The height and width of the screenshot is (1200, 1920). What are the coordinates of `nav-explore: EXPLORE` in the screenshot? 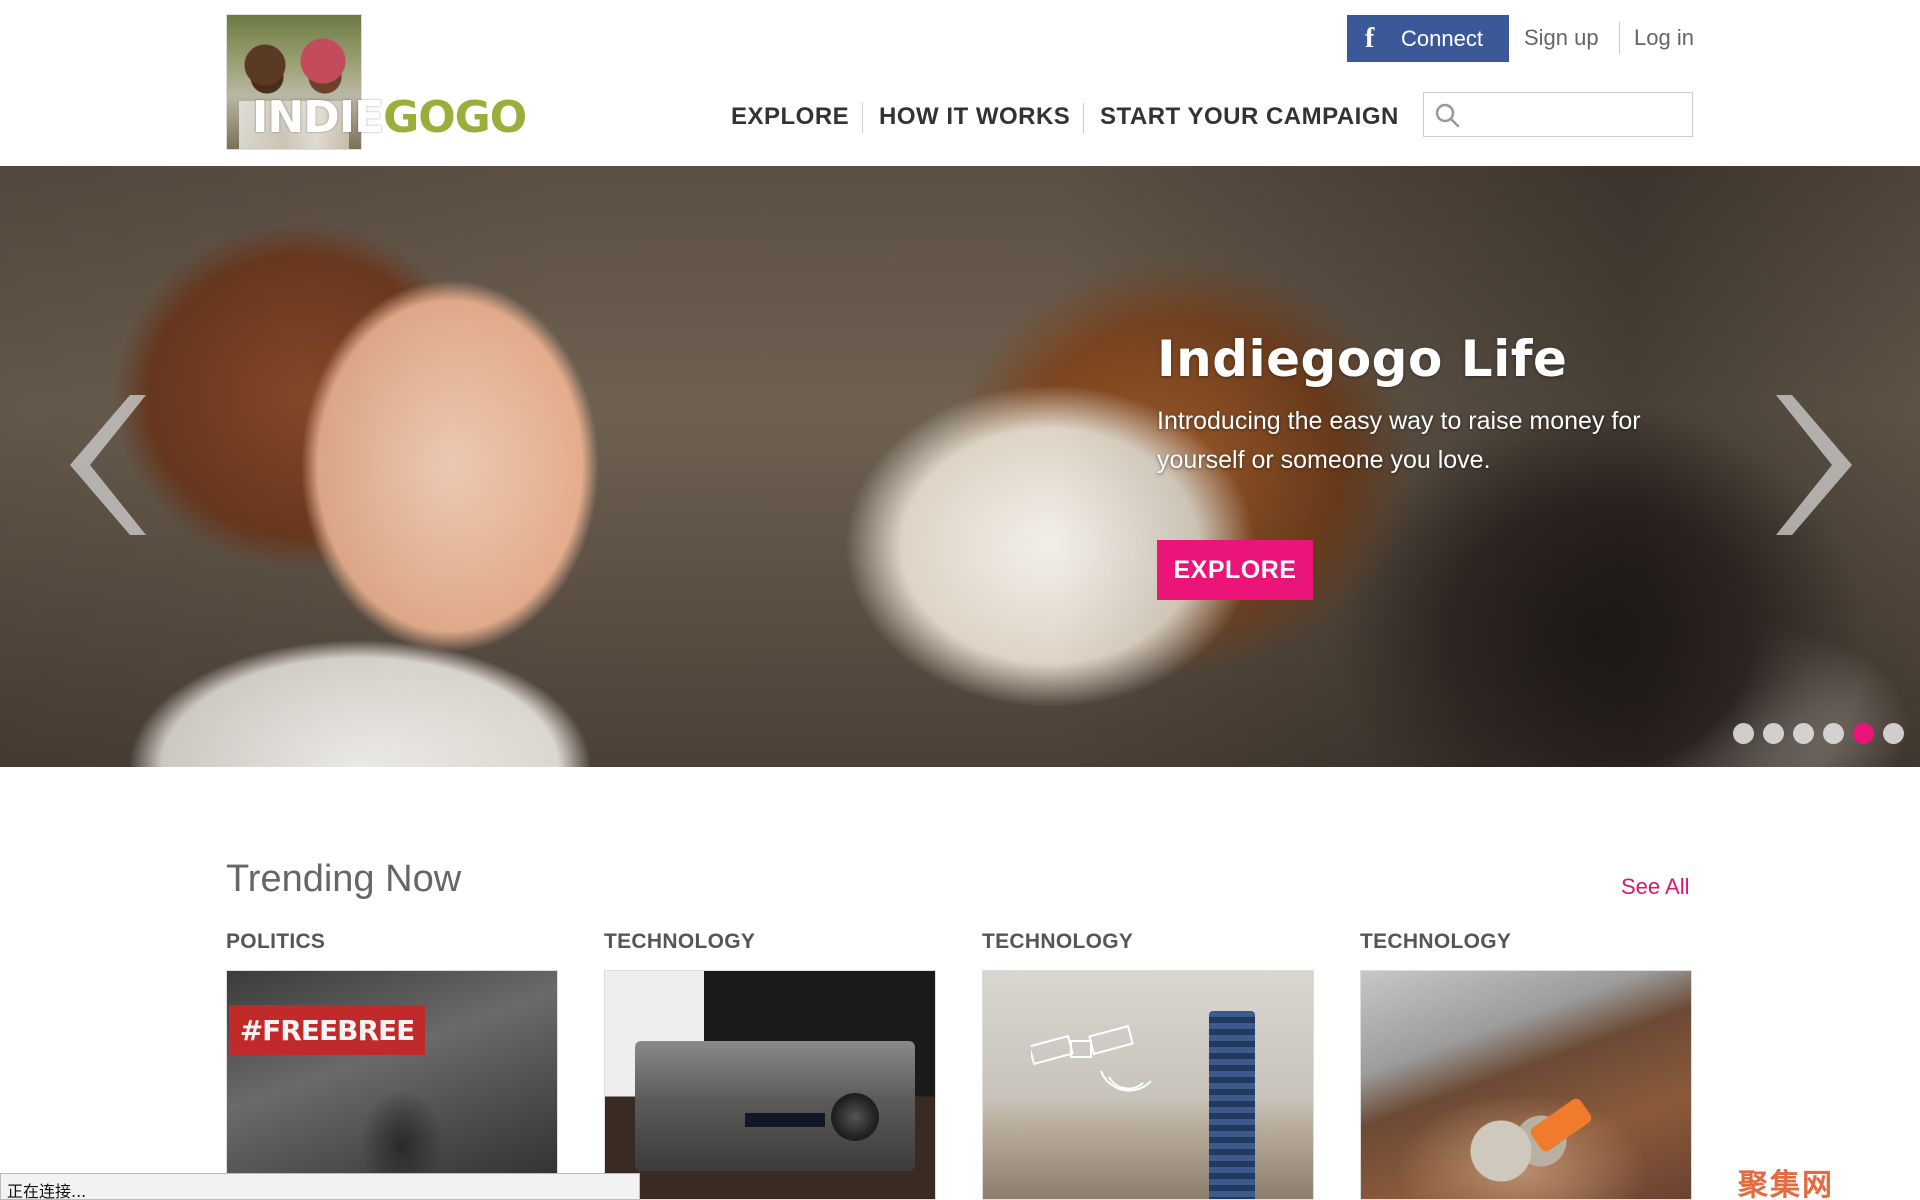 It's located at (790, 117).